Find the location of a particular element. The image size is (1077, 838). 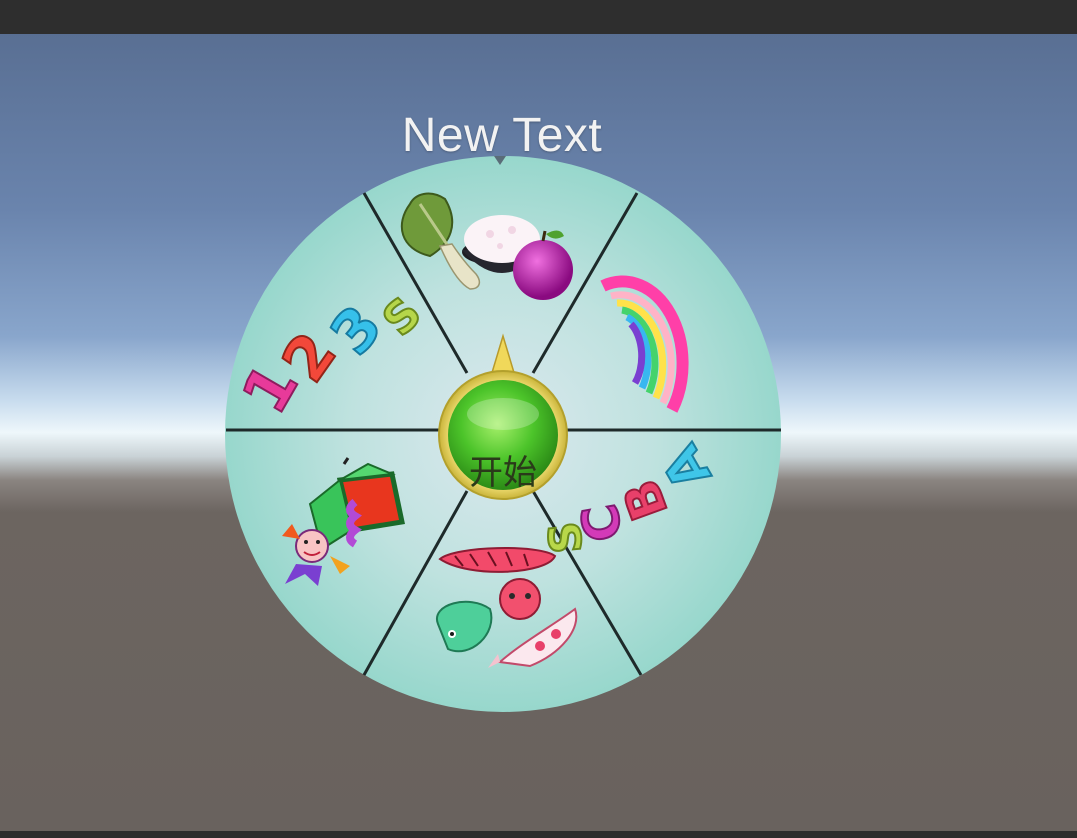

editor-top-bar is located at coordinates (538, 17).